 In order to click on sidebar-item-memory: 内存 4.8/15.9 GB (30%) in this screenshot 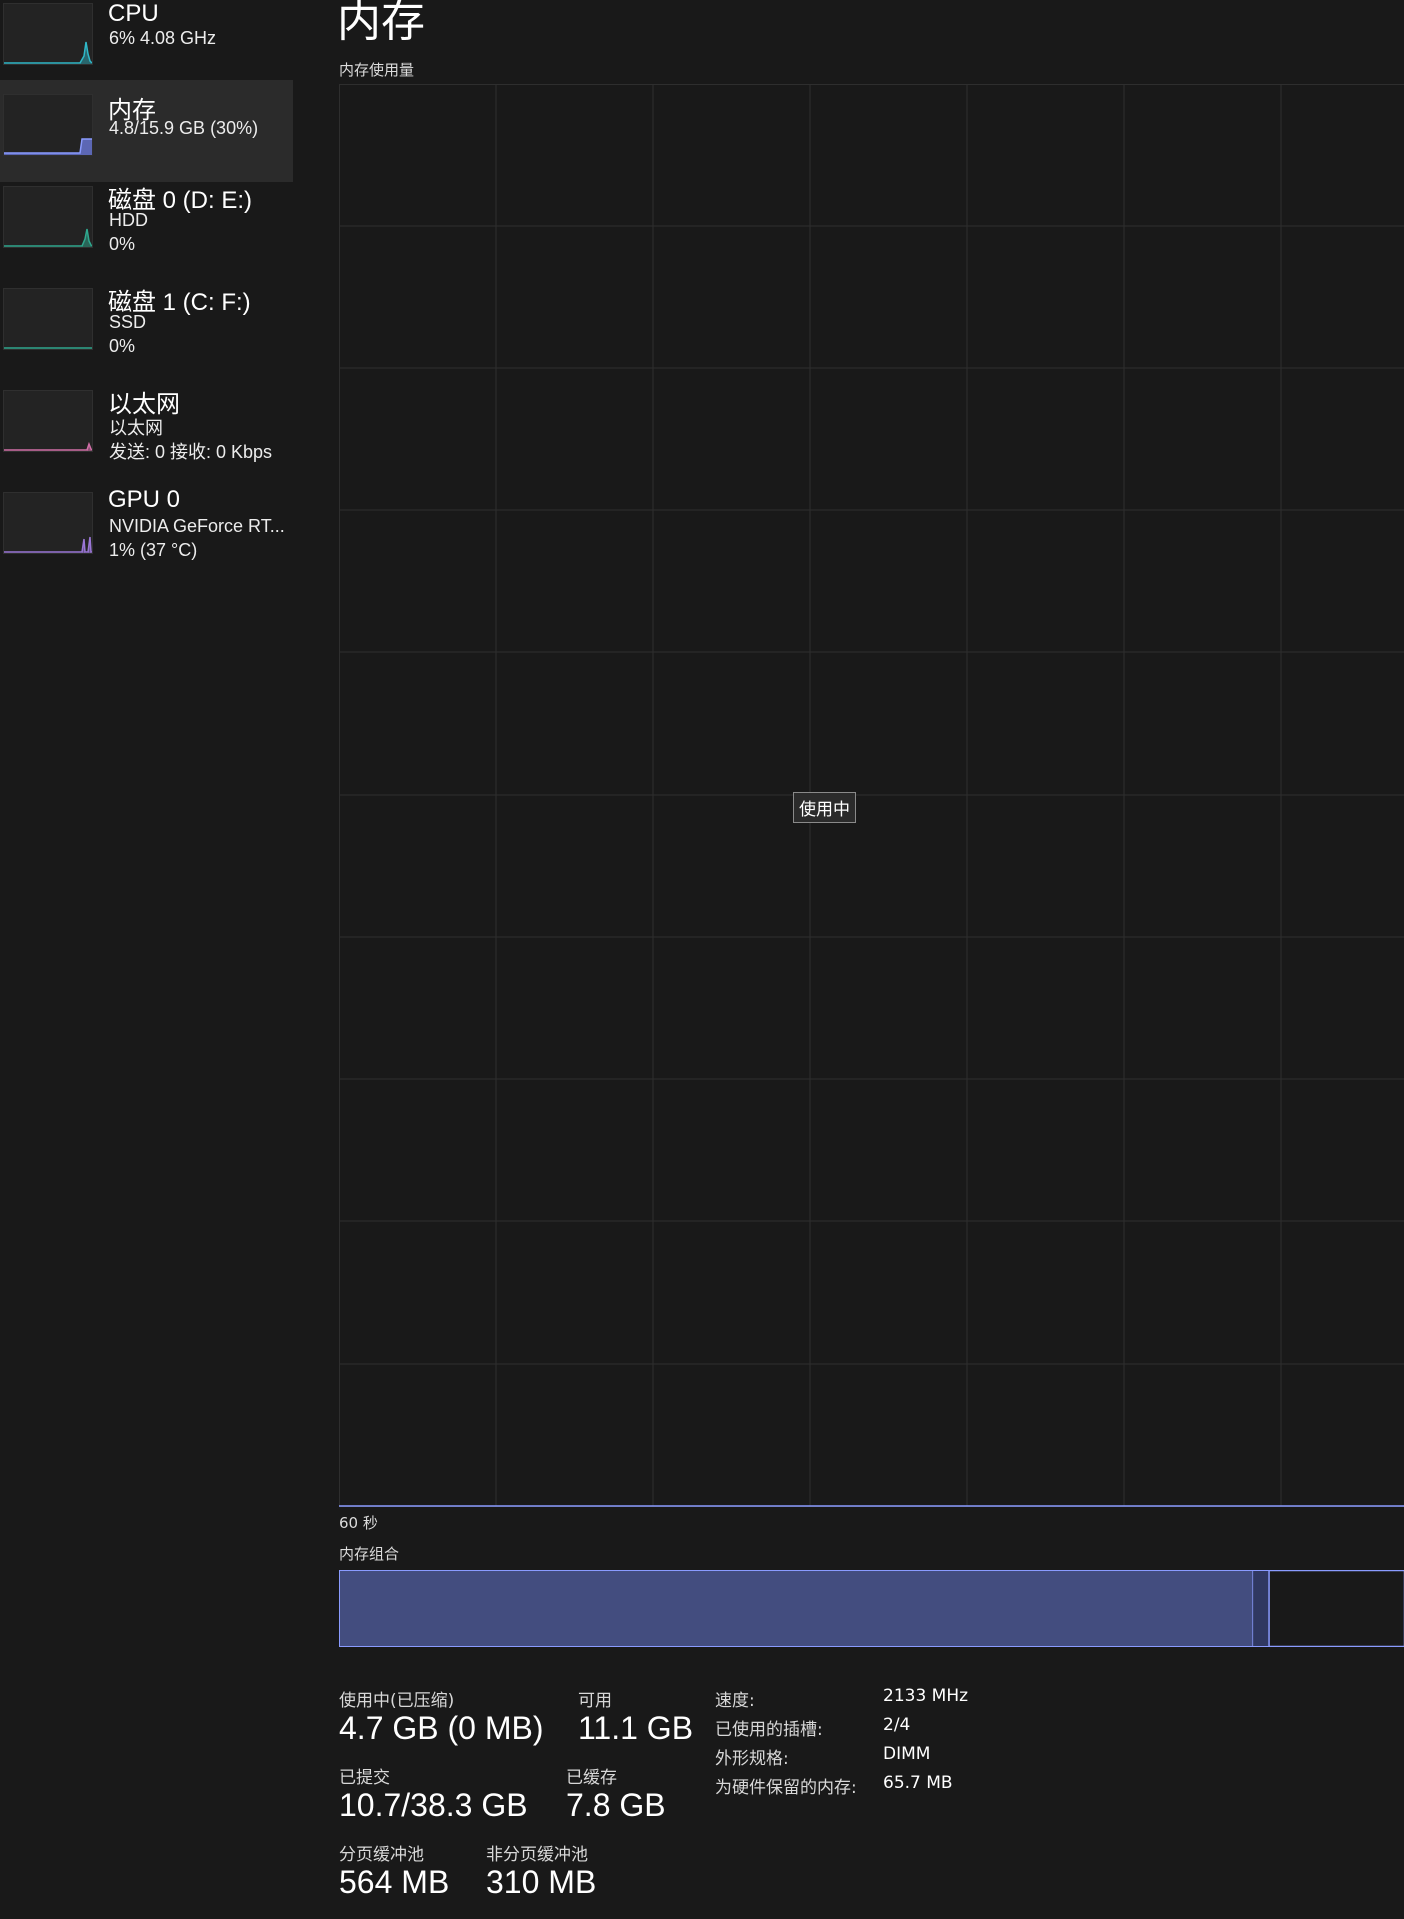, I will do `click(146, 131)`.